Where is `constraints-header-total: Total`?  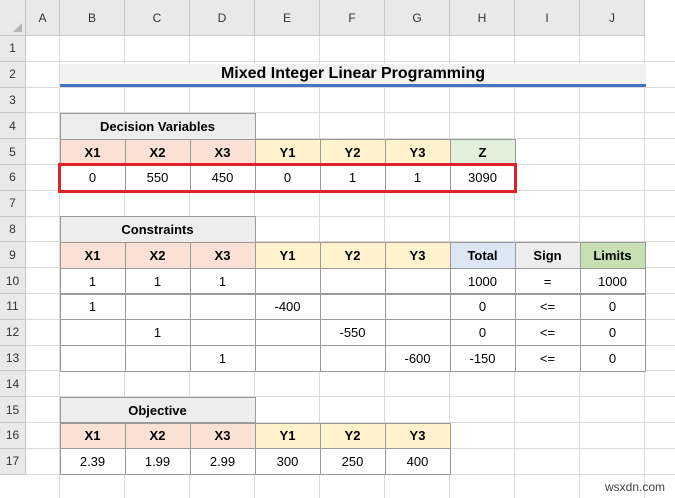 constraints-header-total: Total is located at coordinates (482, 255).